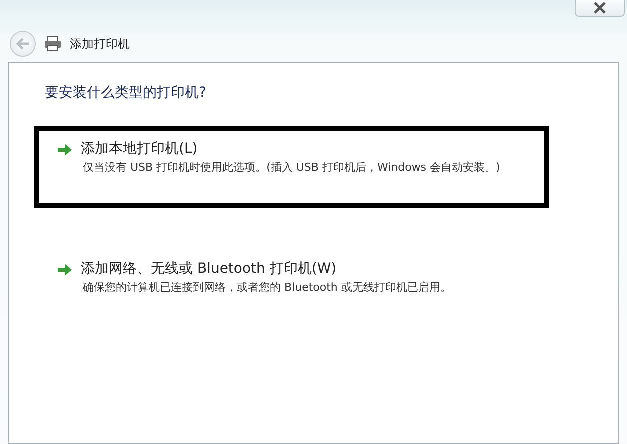 Image resolution: width=627 pixels, height=444 pixels. What do you see at coordinates (209, 269) in the screenshot?
I see `option-link: 添加网络、无线或 Bluetooth 打印机(W)` at bounding box center [209, 269].